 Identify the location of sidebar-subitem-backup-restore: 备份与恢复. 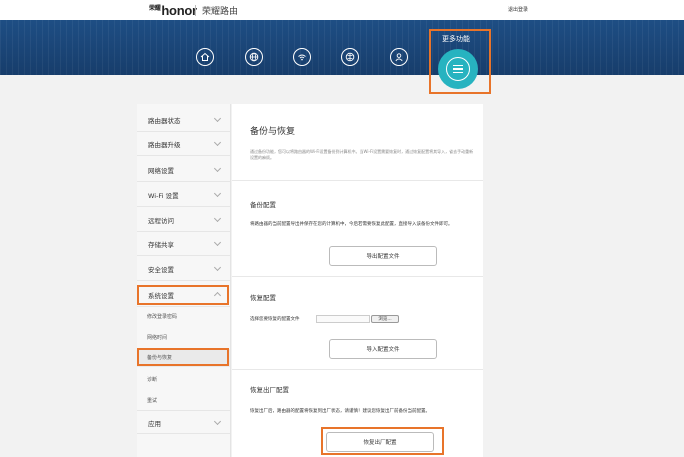
(183, 358).